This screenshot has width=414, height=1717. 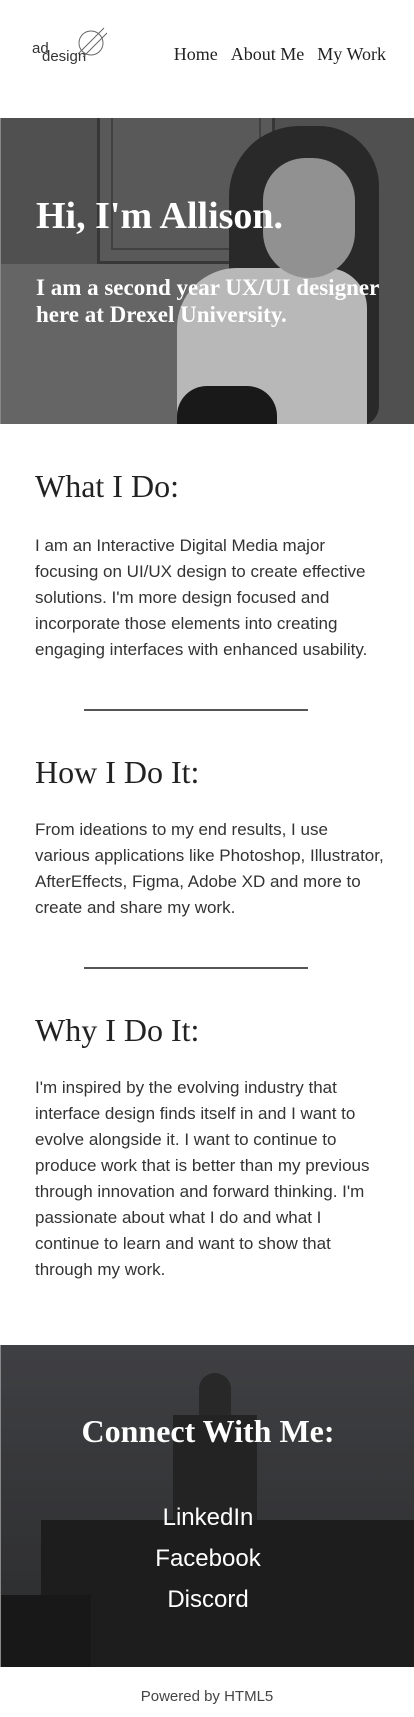 I want to click on hero-title: Hi, I'm Allison., so click(x=160, y=216).